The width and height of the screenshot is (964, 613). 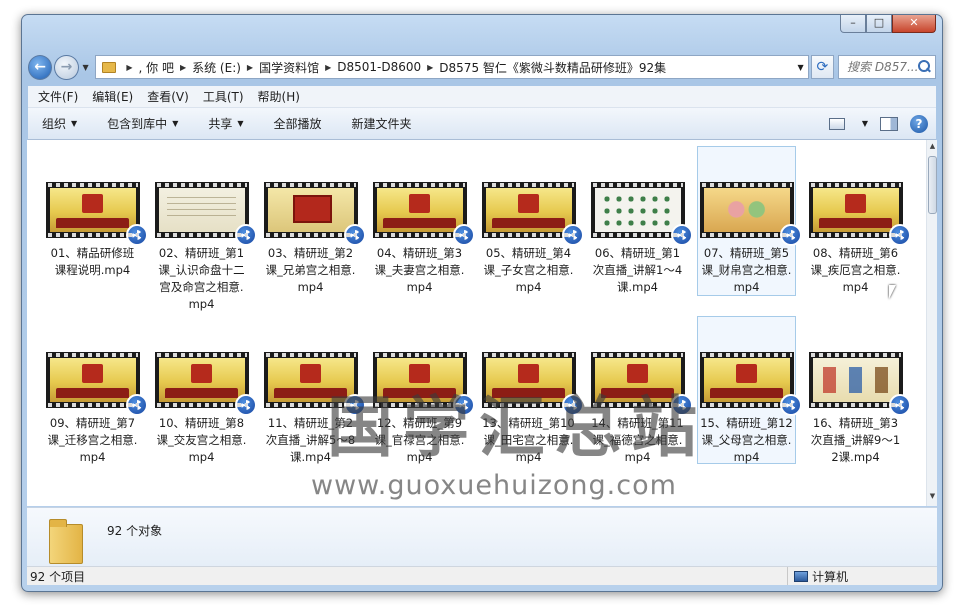 I want to click on watermark-url: www.guoxuehuizong.com, so click(x=494, y=485).